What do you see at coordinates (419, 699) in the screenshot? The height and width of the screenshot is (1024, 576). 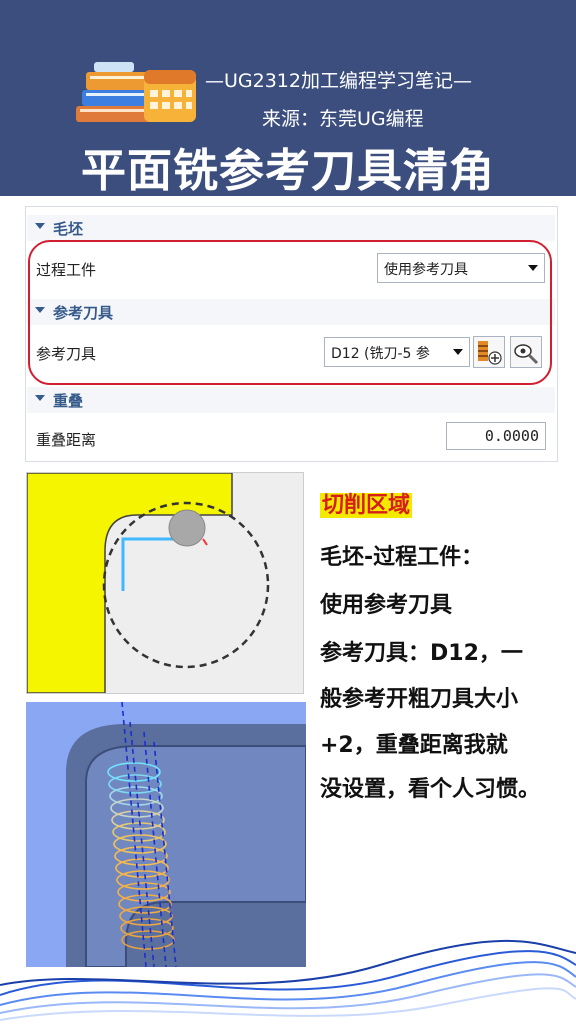 I see `notes-line: 般参考开粗刀具大小` at bounding box center [419, 699].